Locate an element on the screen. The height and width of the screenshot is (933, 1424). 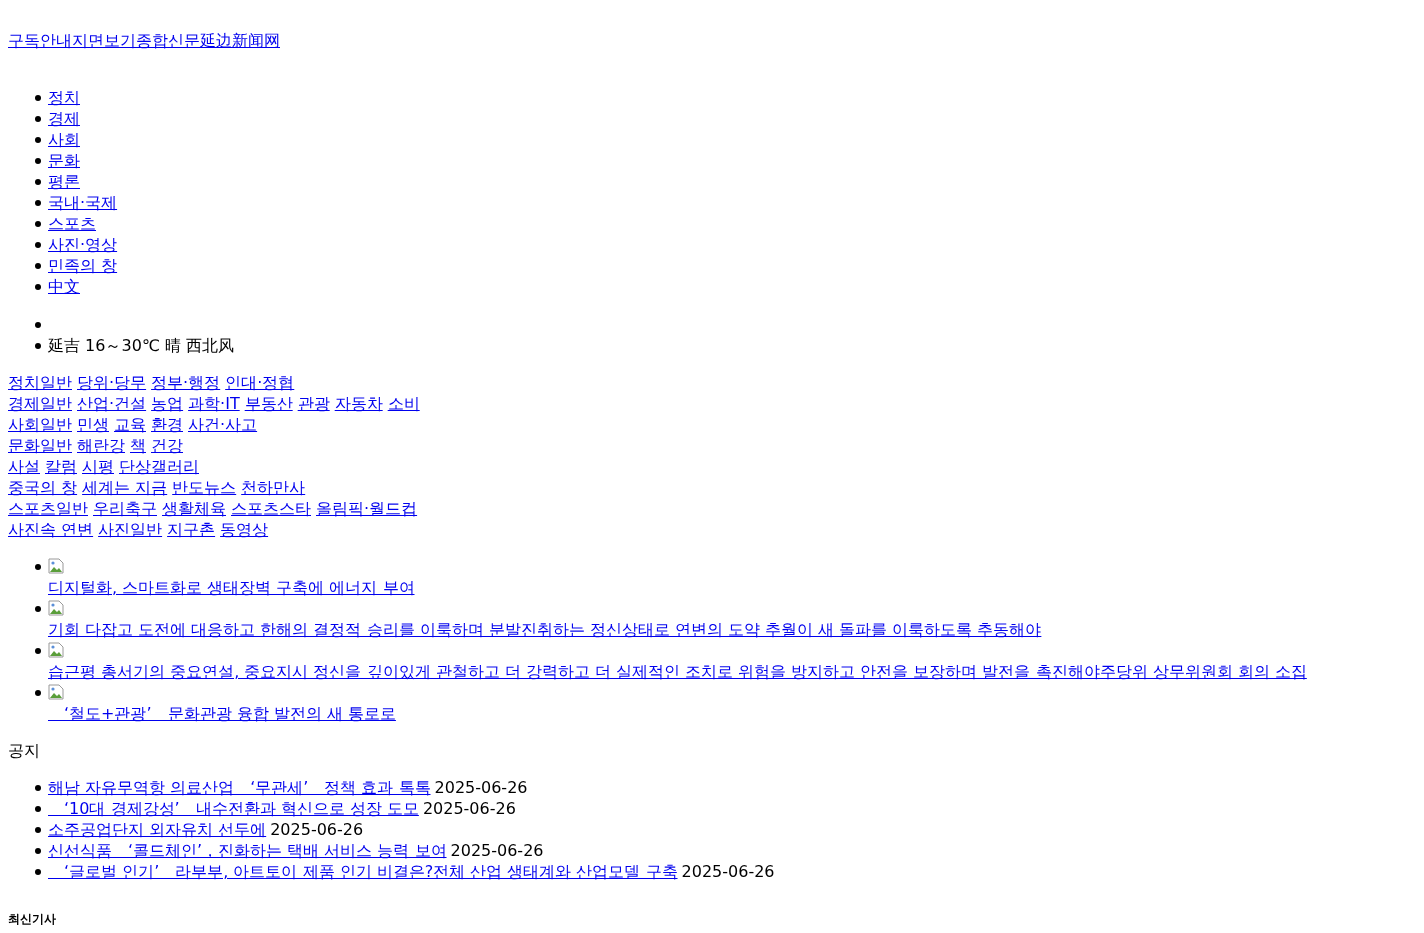
notice-link: ‘10대 경제강성’ 내수전환과 혁신으로 성장 도모 is located at coordinates (233, 808).